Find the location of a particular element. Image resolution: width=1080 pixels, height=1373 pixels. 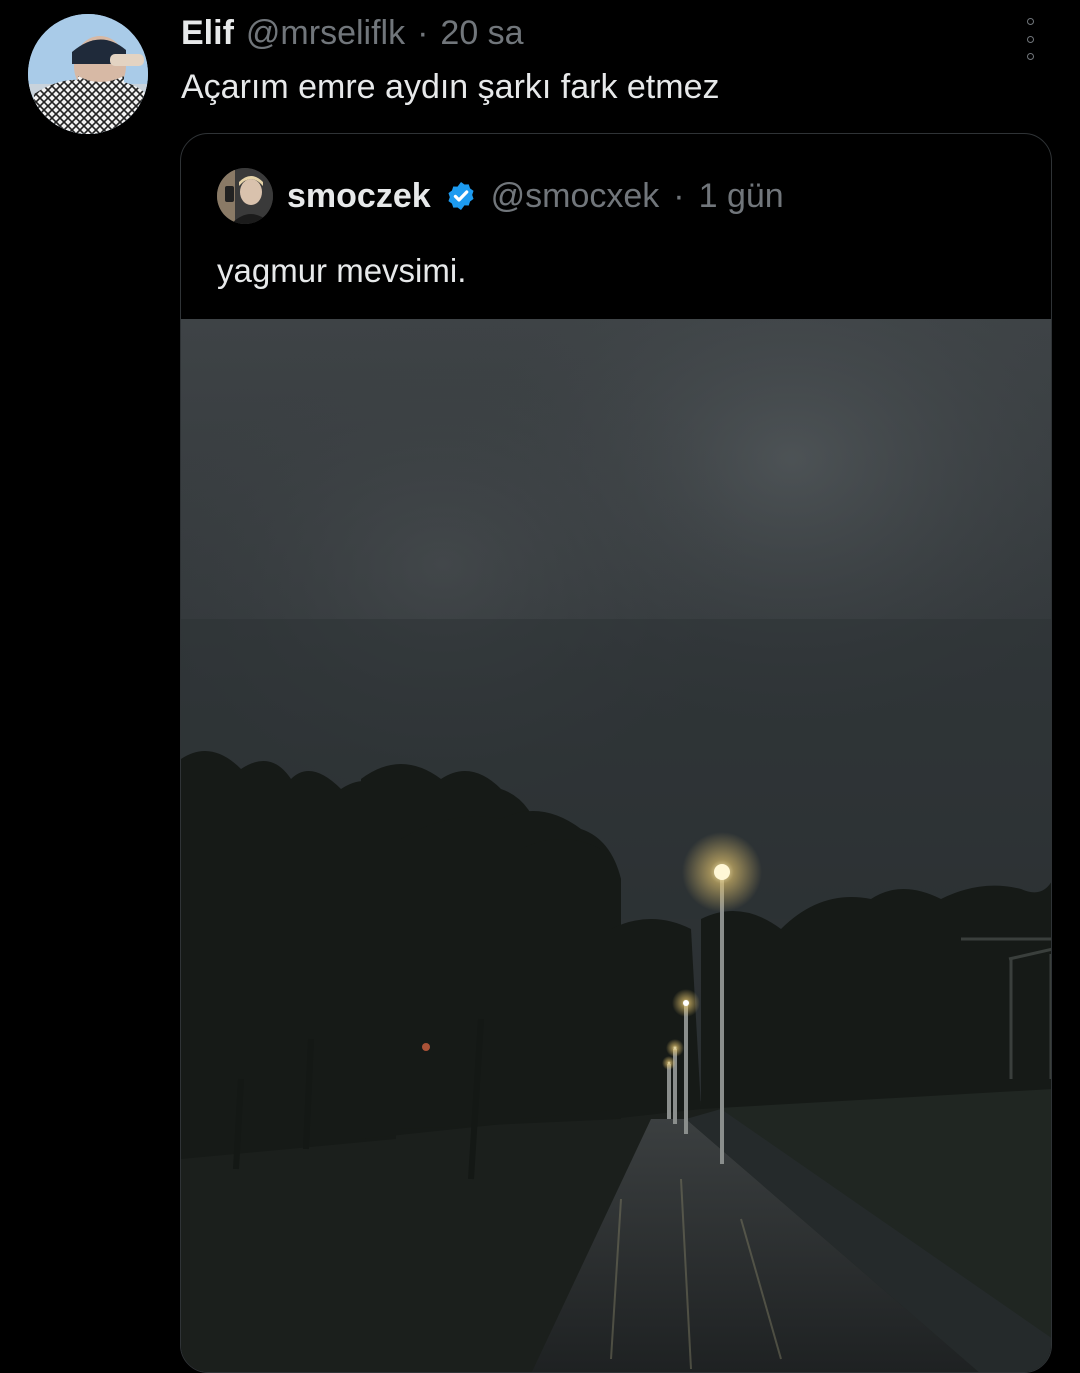

quoted-author-handle: @smocxek is located at coordinates (575, 196).